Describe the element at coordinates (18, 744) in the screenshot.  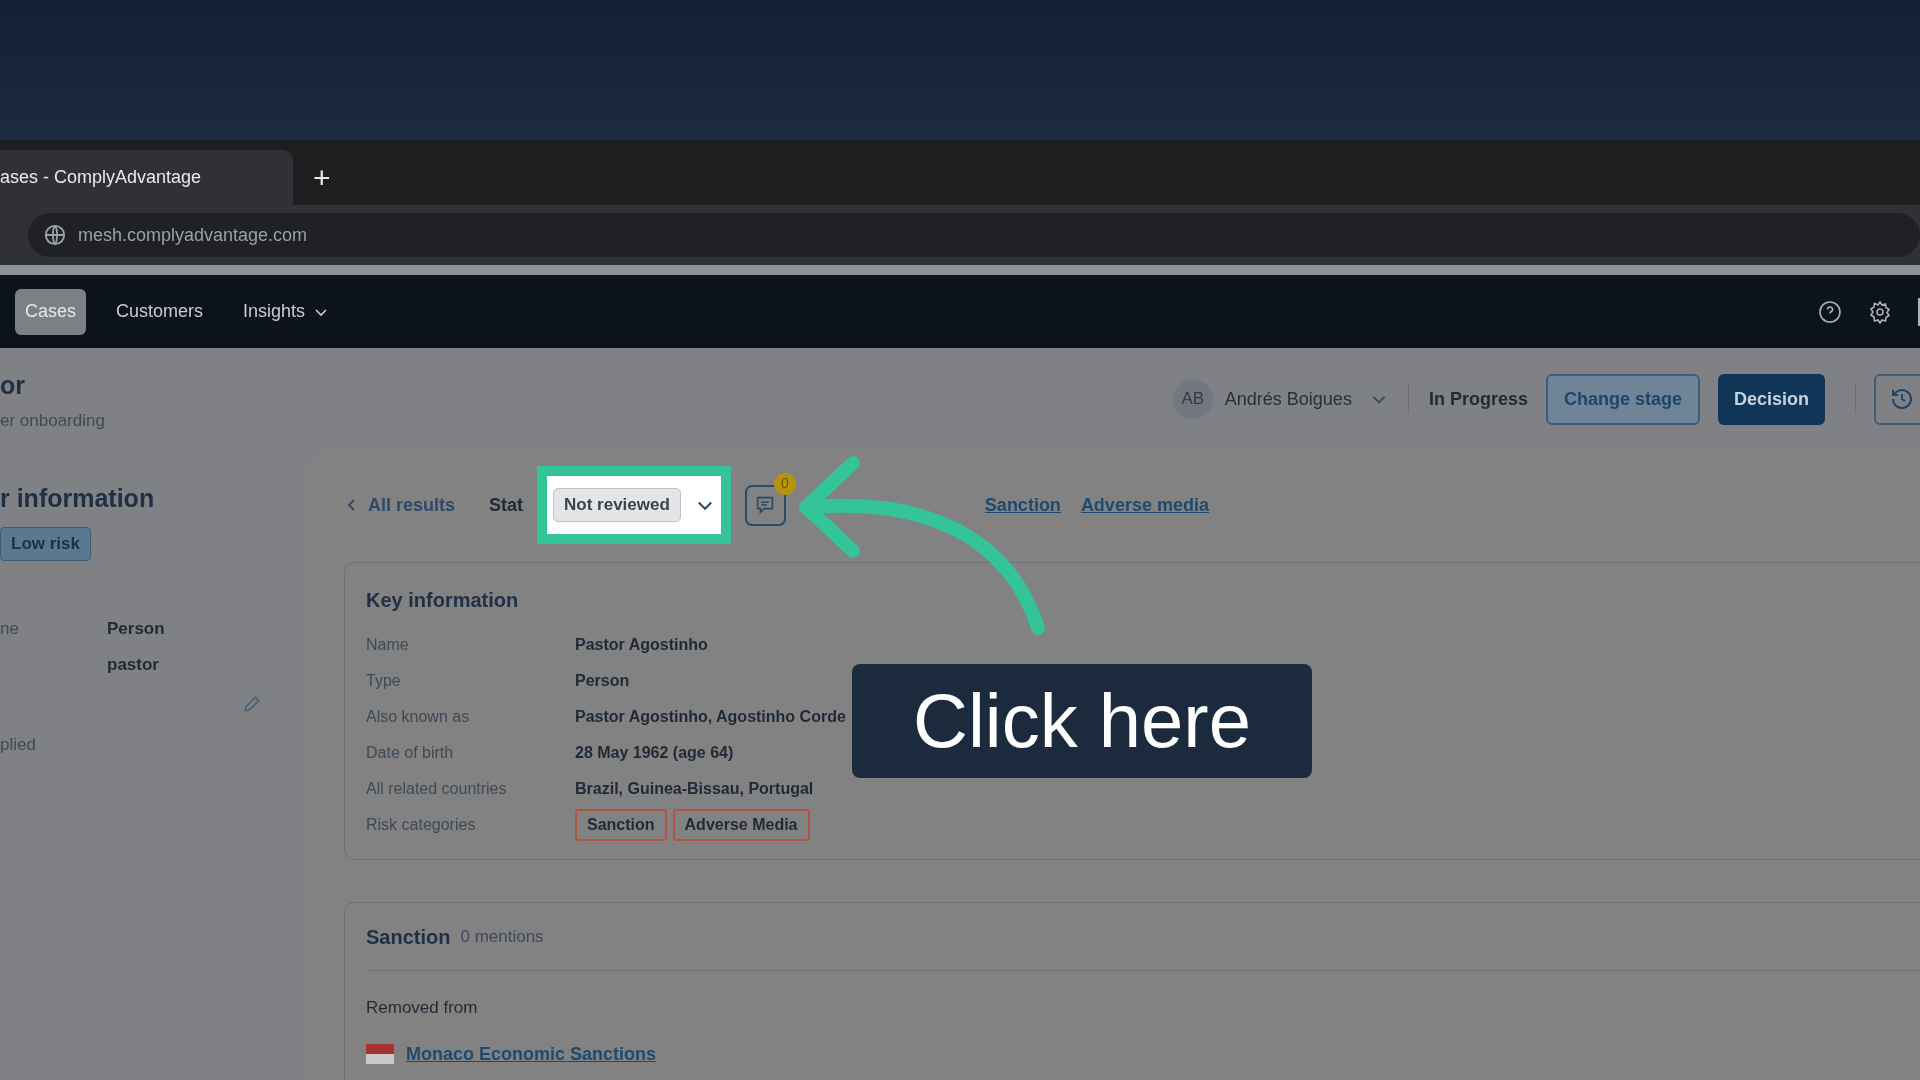
I see `field-label: plied` at that location.